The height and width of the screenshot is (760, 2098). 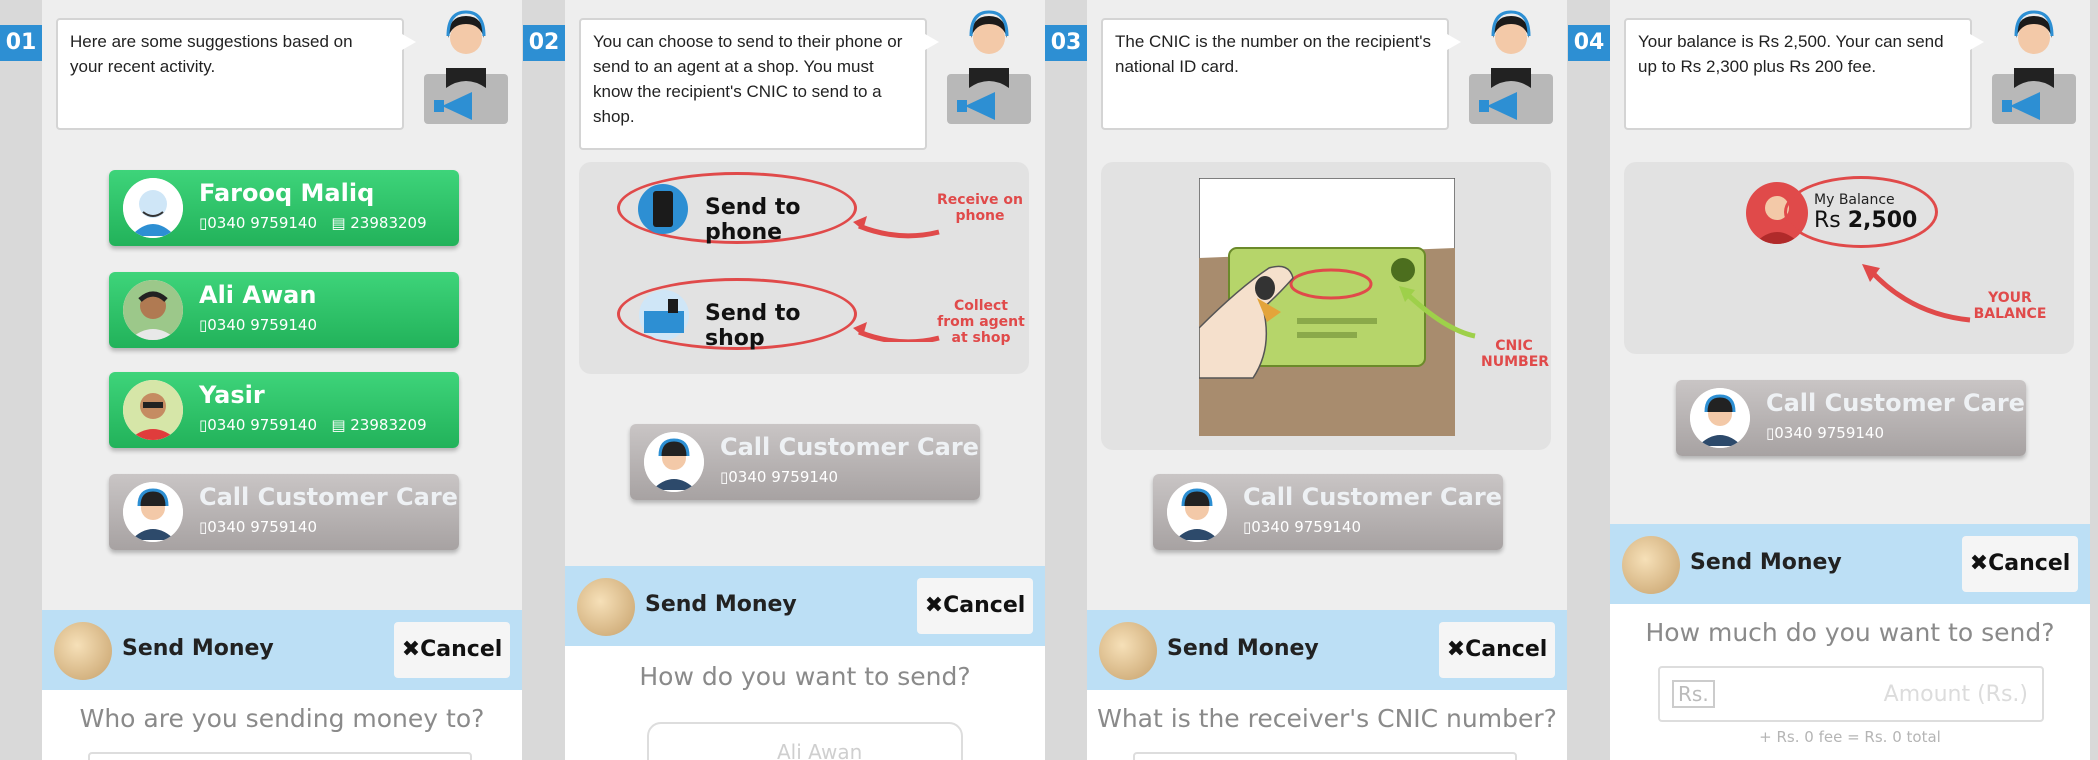 I want to click on fee-summary: + Rs. 0 fee = Rs. 0 total, so click(x=1850, y=737).